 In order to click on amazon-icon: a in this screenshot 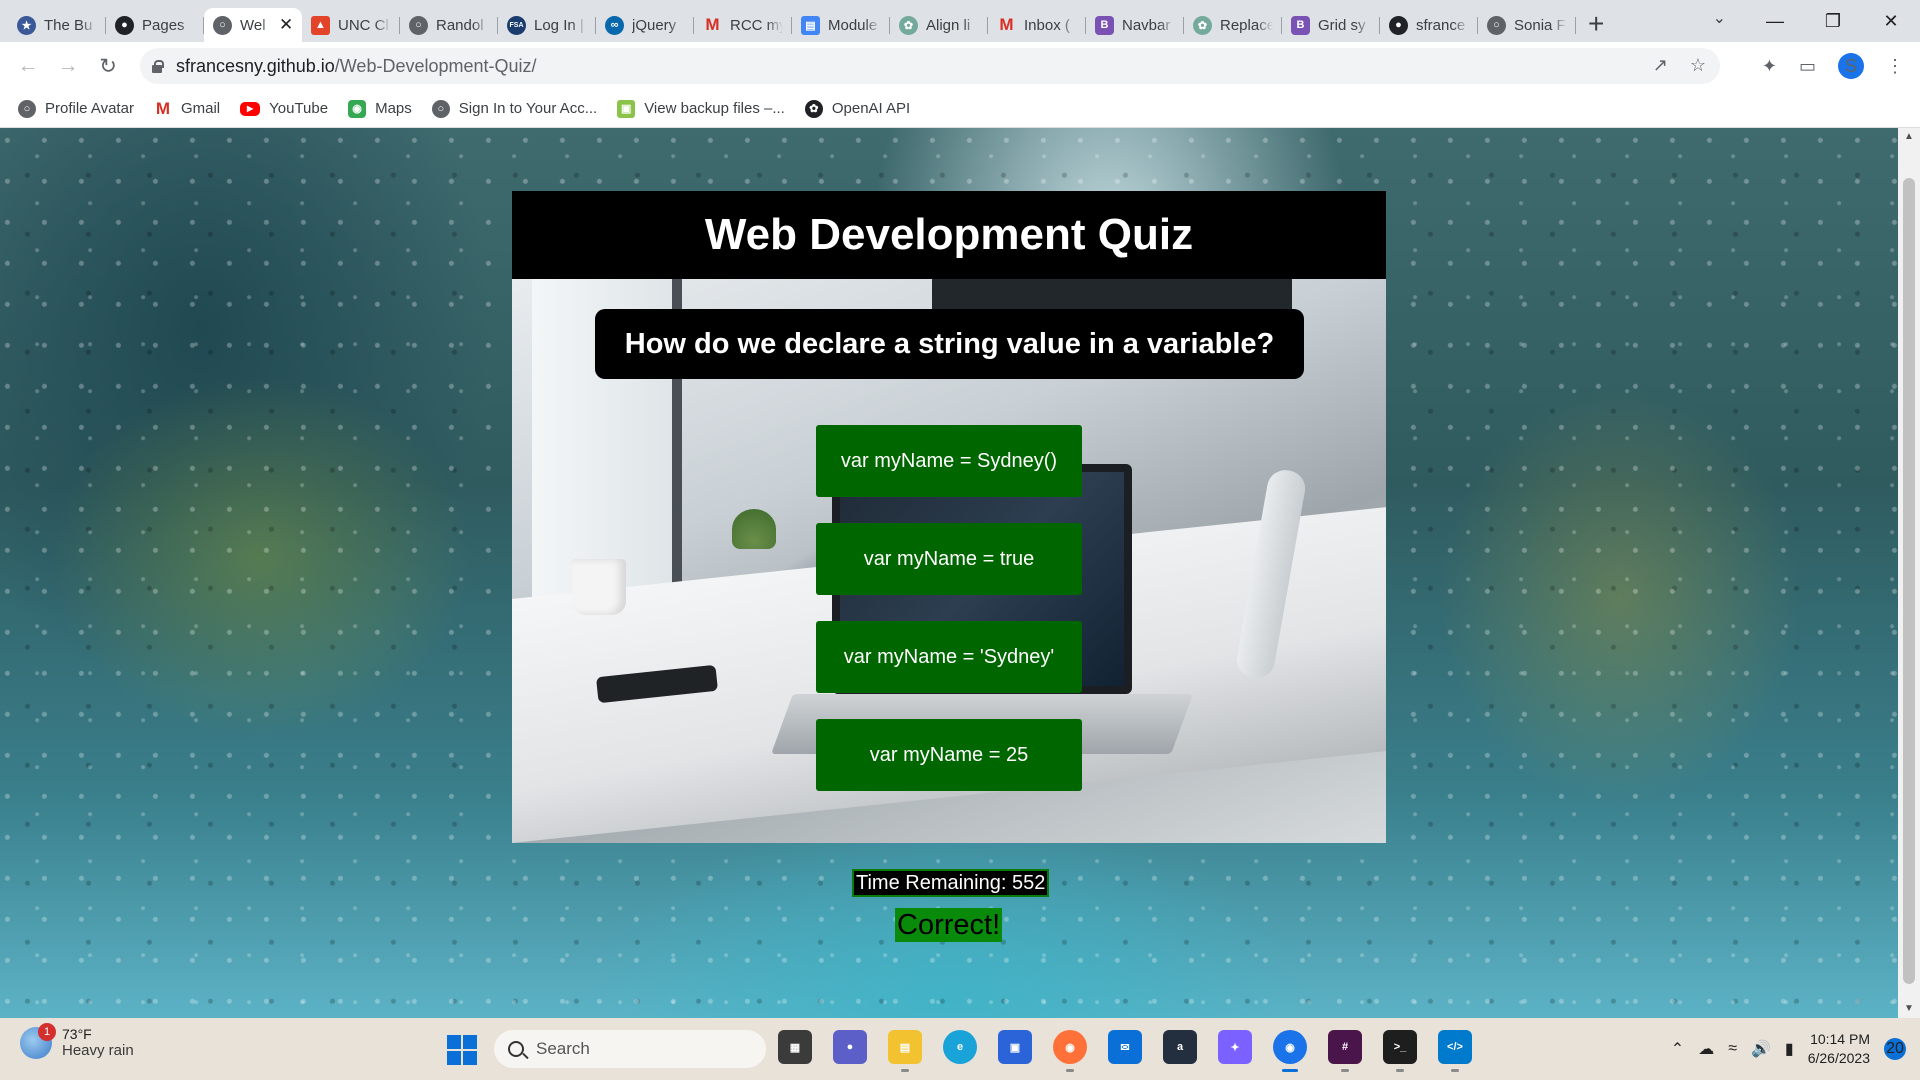, I will do `click(1180, 1047)`.